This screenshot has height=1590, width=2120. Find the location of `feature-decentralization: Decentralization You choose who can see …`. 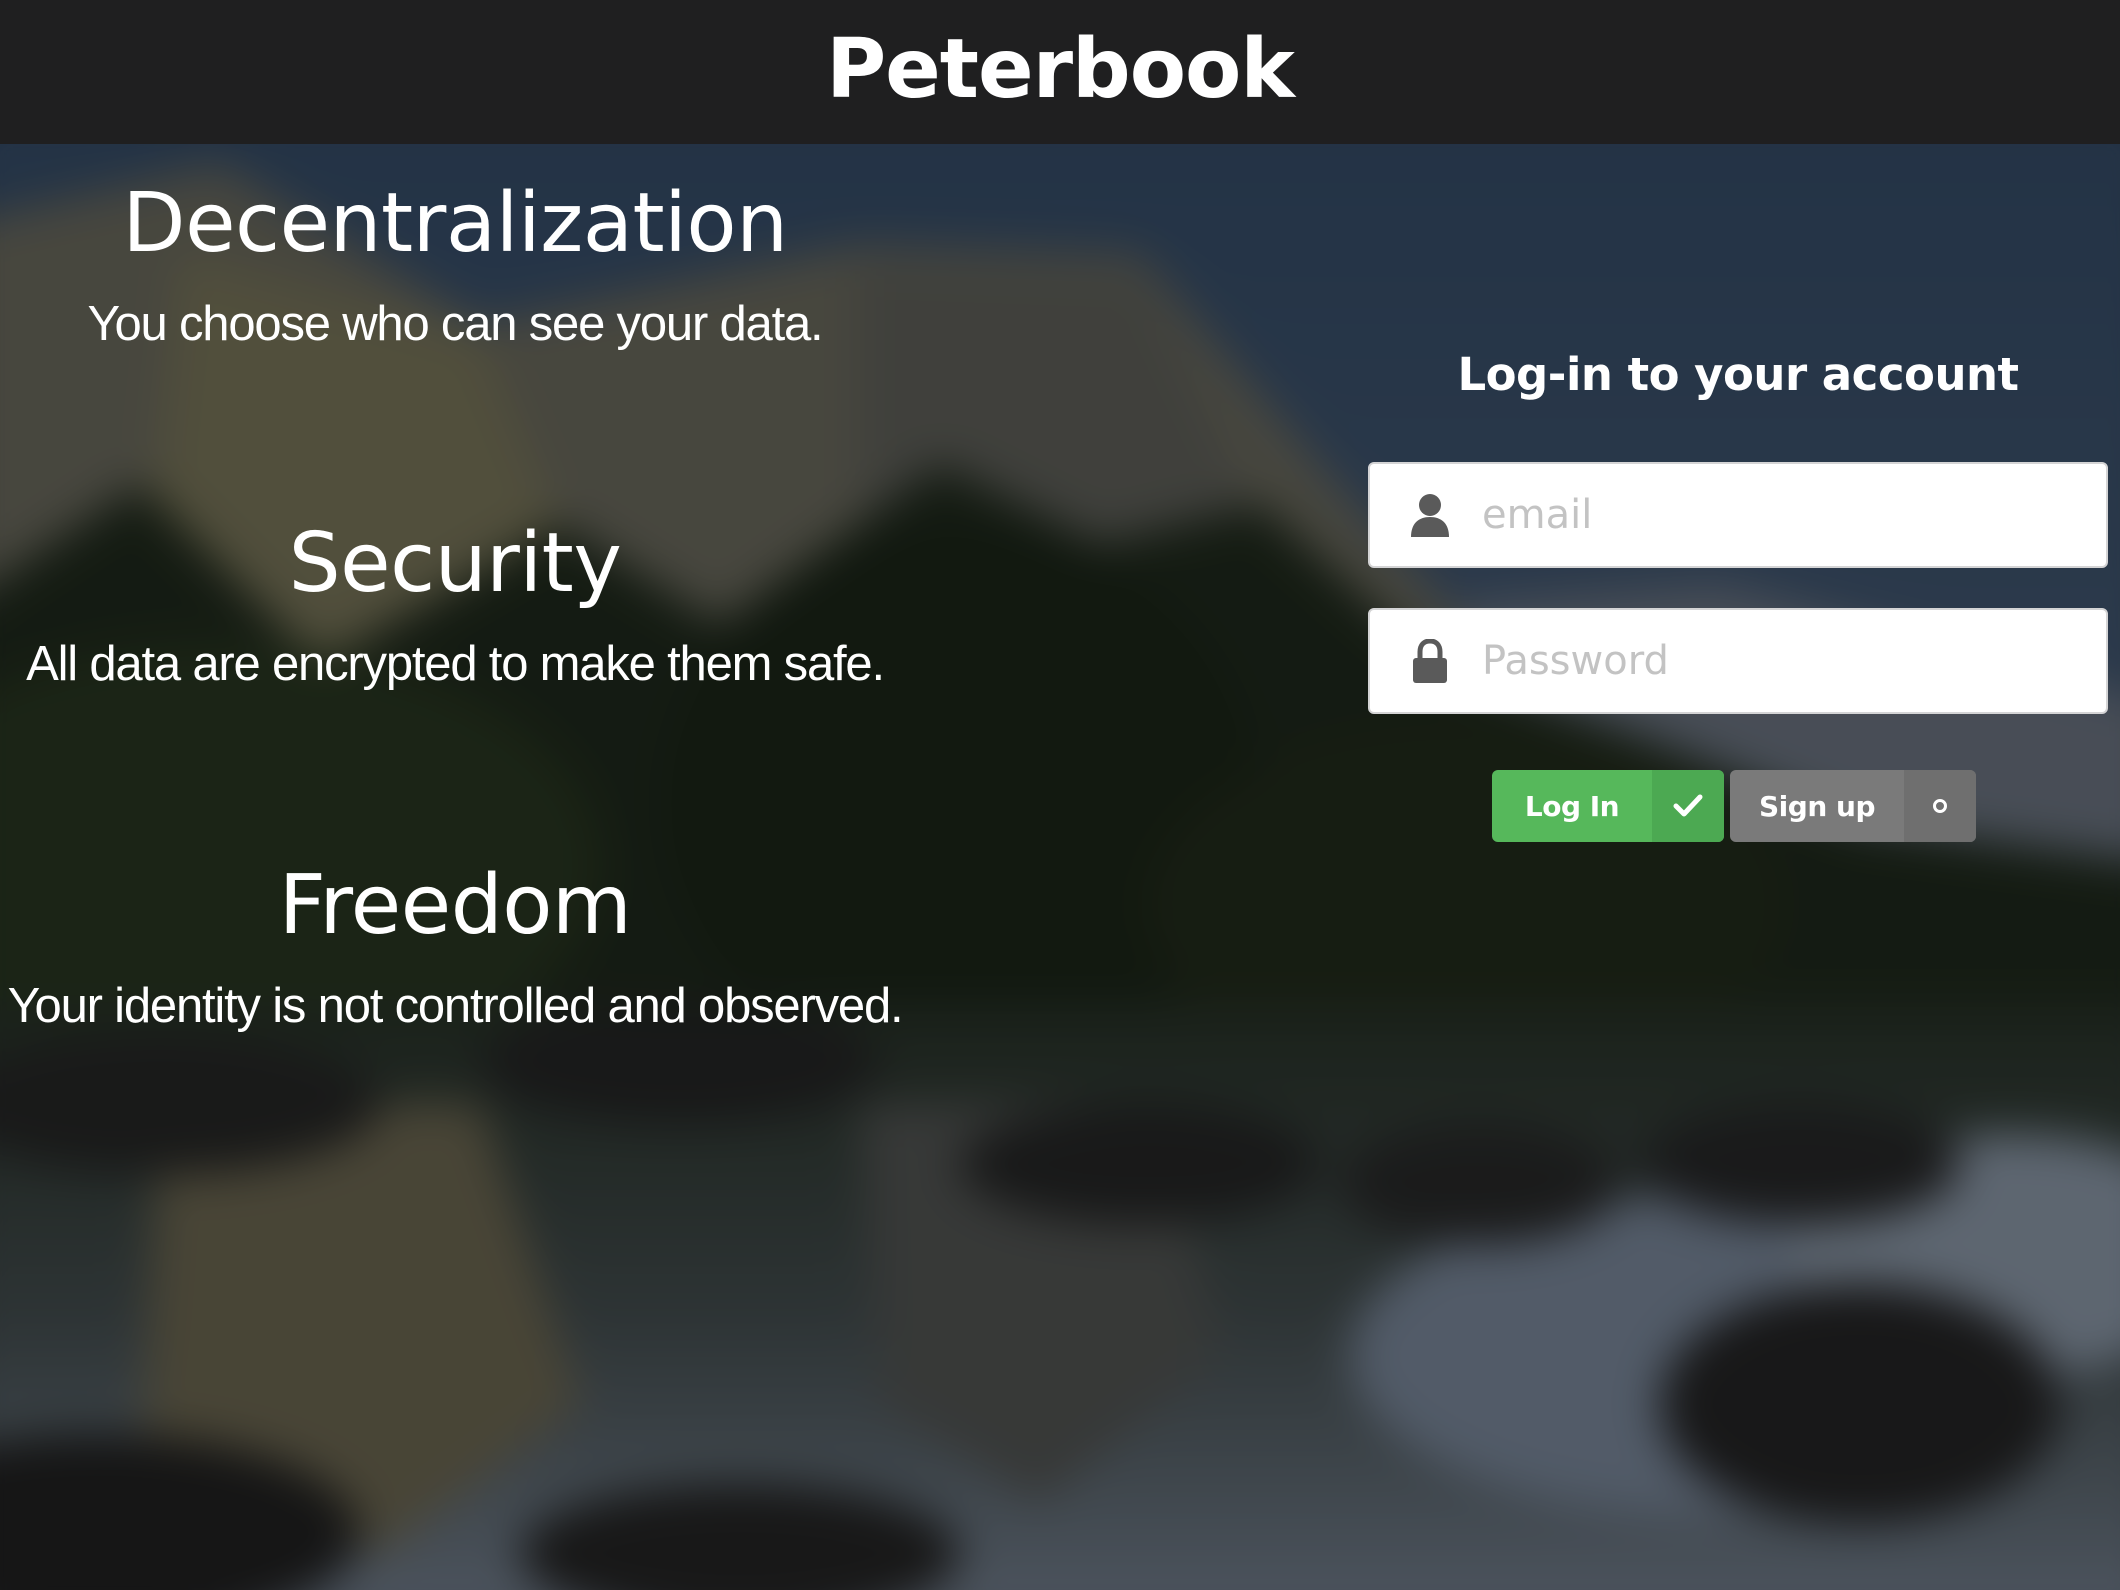

feature-decentralization: Decentralization You choose who can see … is located at coordinates (455, 264).